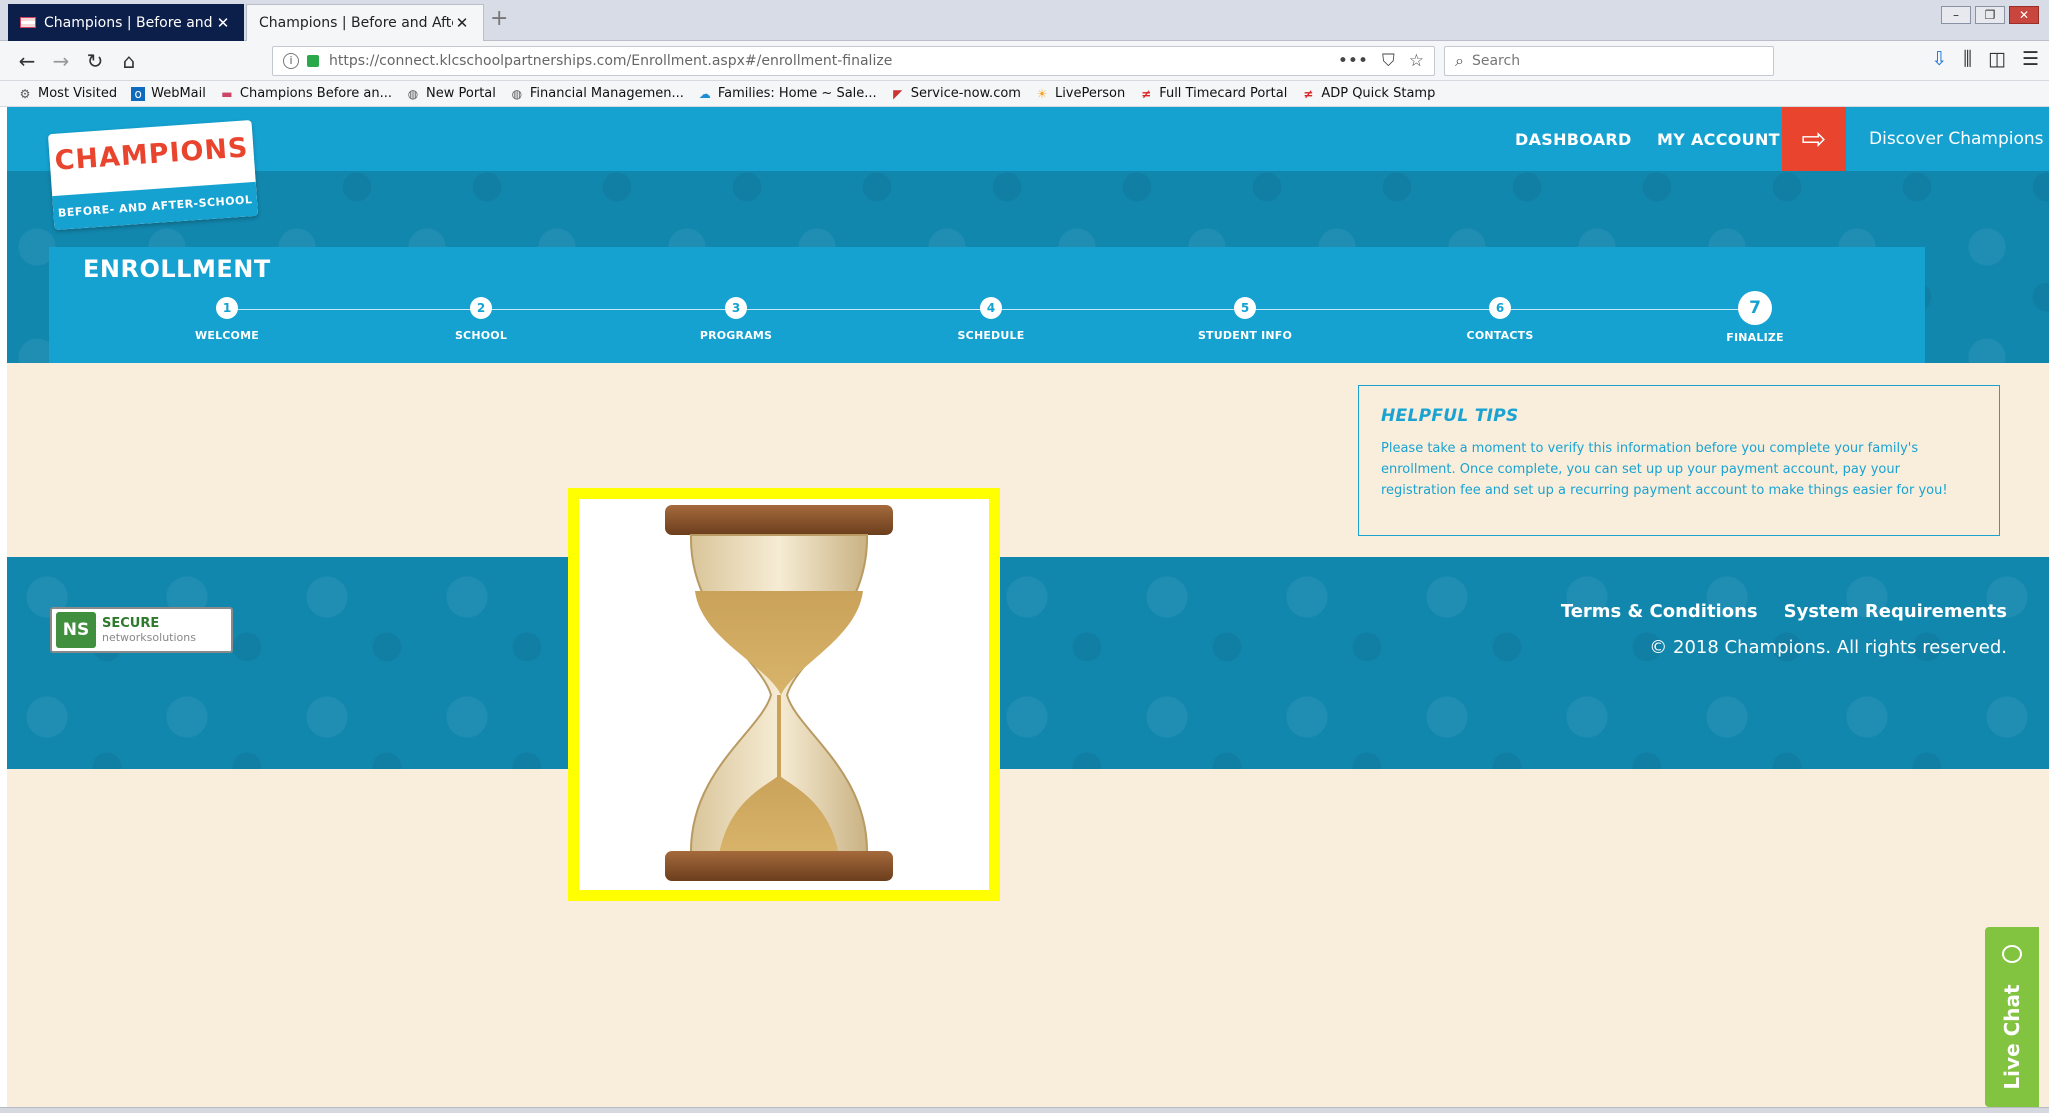 This screenshot has width=2049, height=1113. I want to click on taskbar-strip, so click(1024, 1110).